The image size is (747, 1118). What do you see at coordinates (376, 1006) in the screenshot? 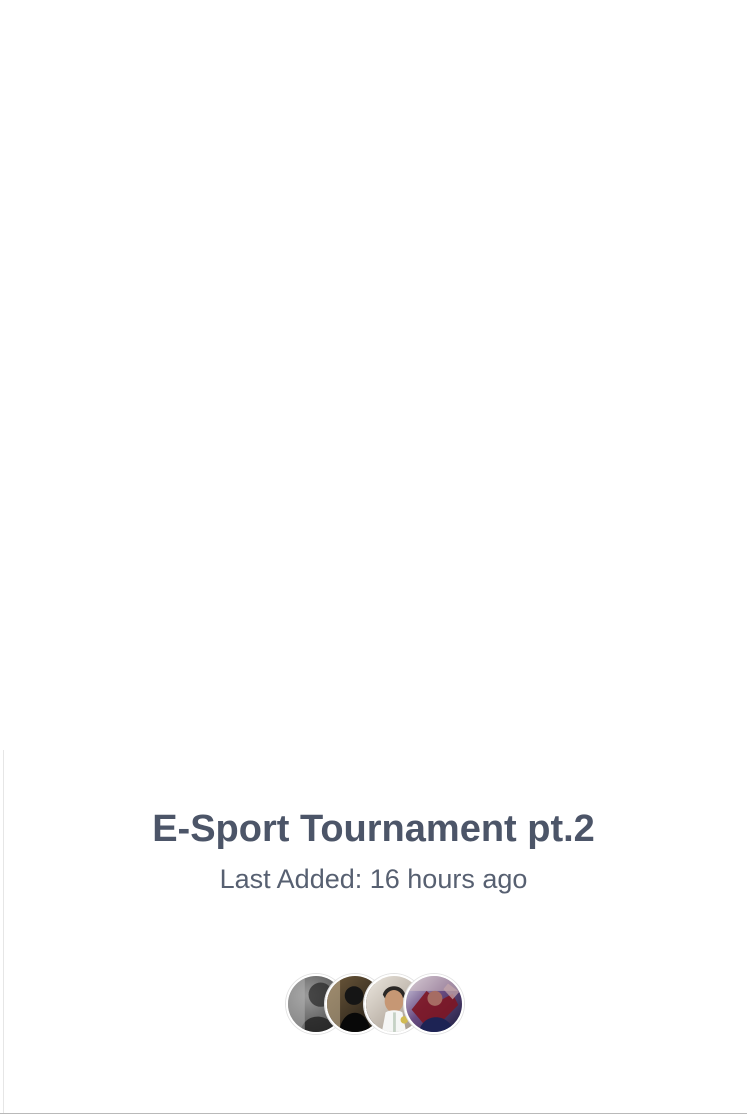
I see `contributors-avatar-stack` at bounding box center [376, 1006].